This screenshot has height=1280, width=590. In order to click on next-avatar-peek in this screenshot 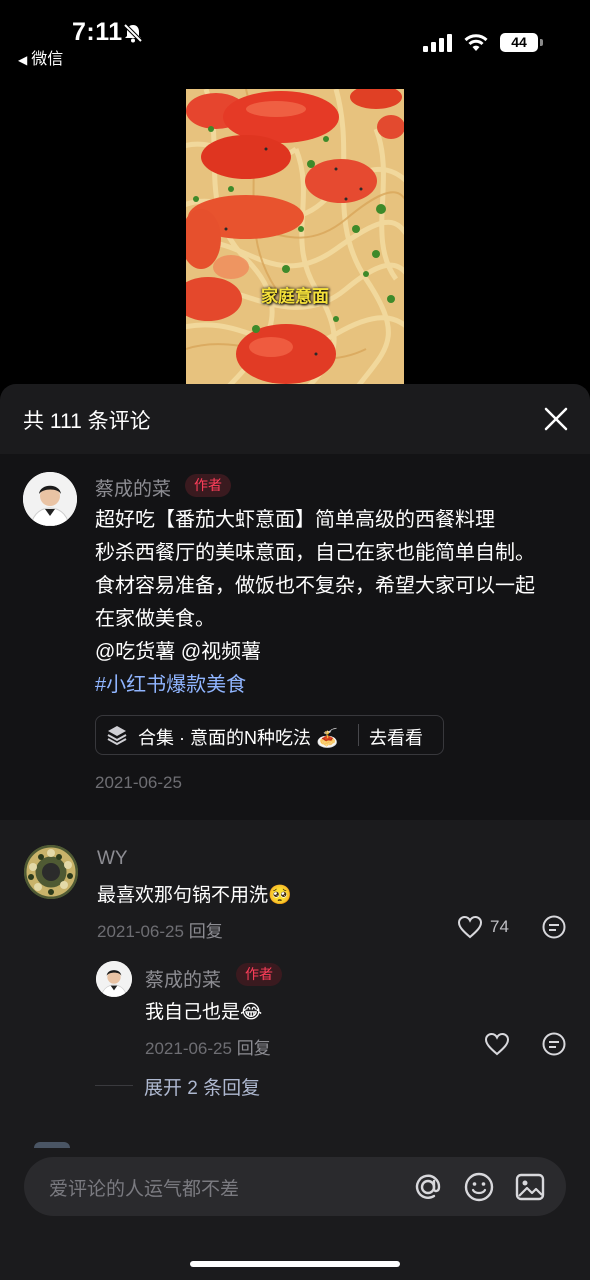, I will do `click(52, 1145)`.